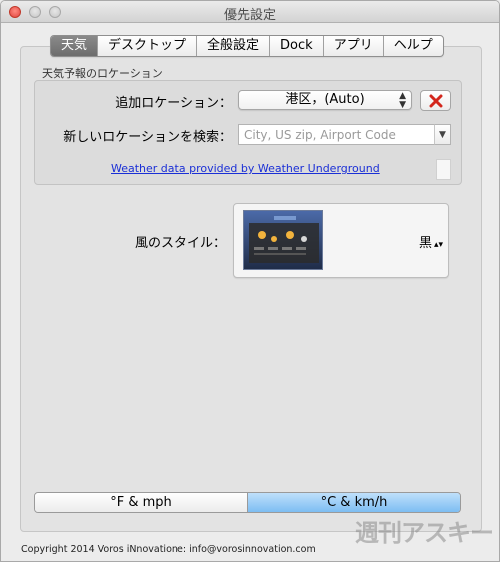 Image resolution: width=500 pixels, height=562 pixels. I want to click on style-preview-image, so click(283, 240).